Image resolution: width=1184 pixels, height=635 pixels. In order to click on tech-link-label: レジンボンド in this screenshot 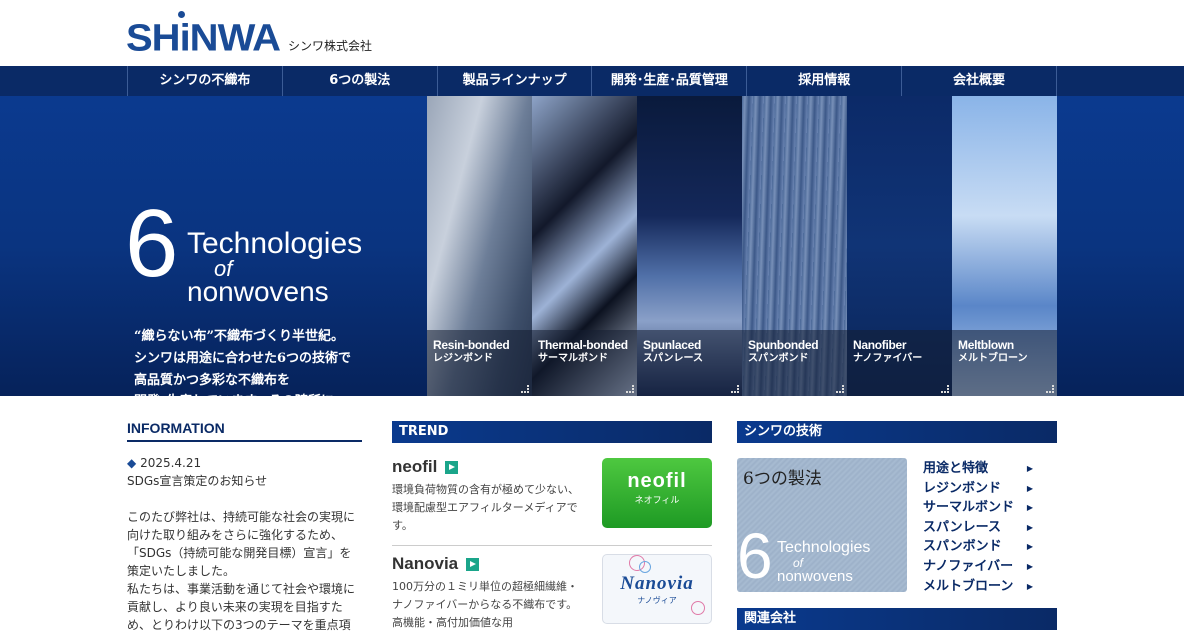, I will do `click(962, 489)`.